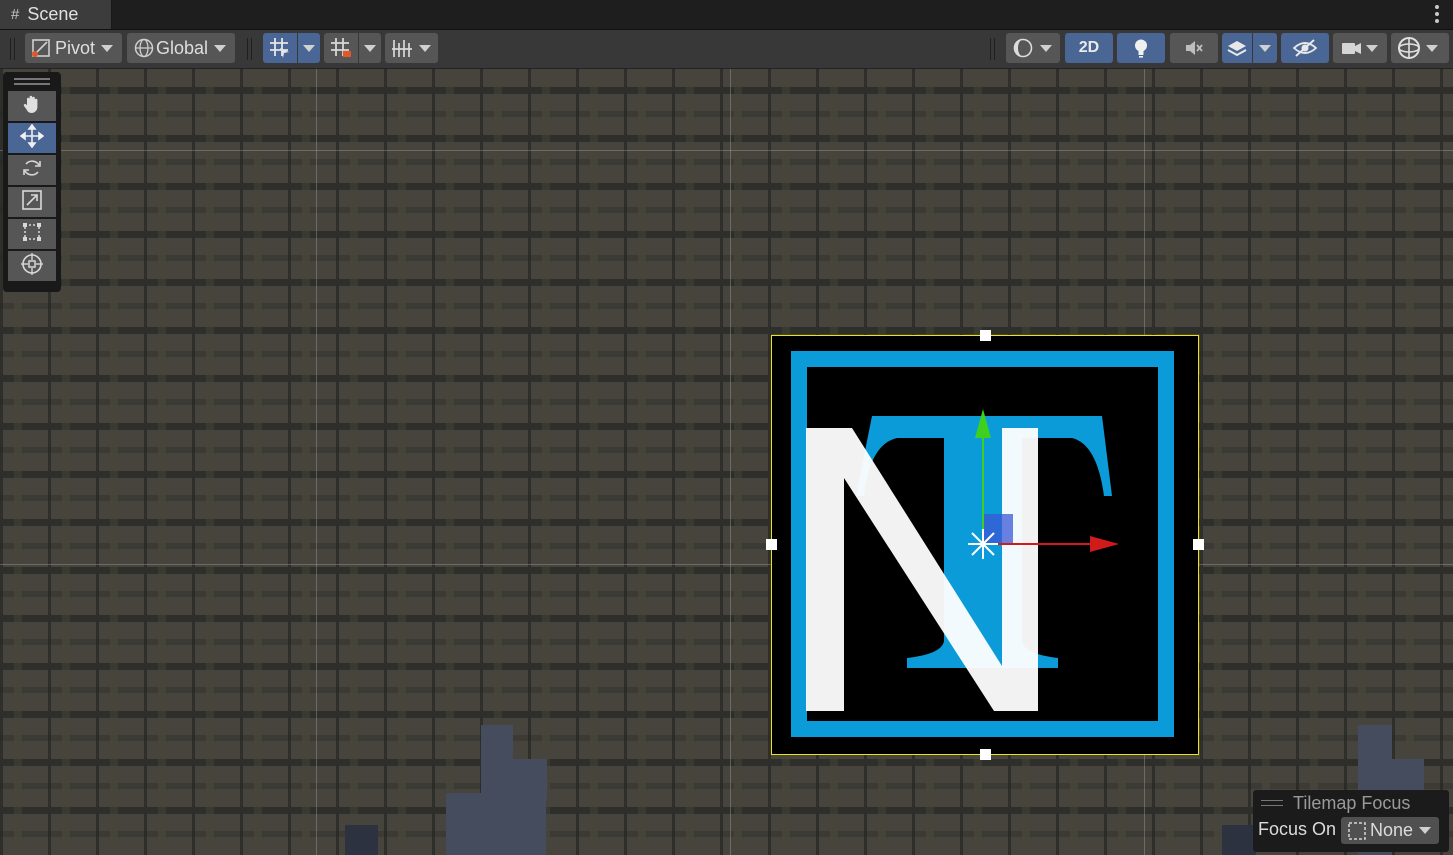 This screenshot has width=1453, height=855. I want to click on scale-tool-button, so click(32, 202).